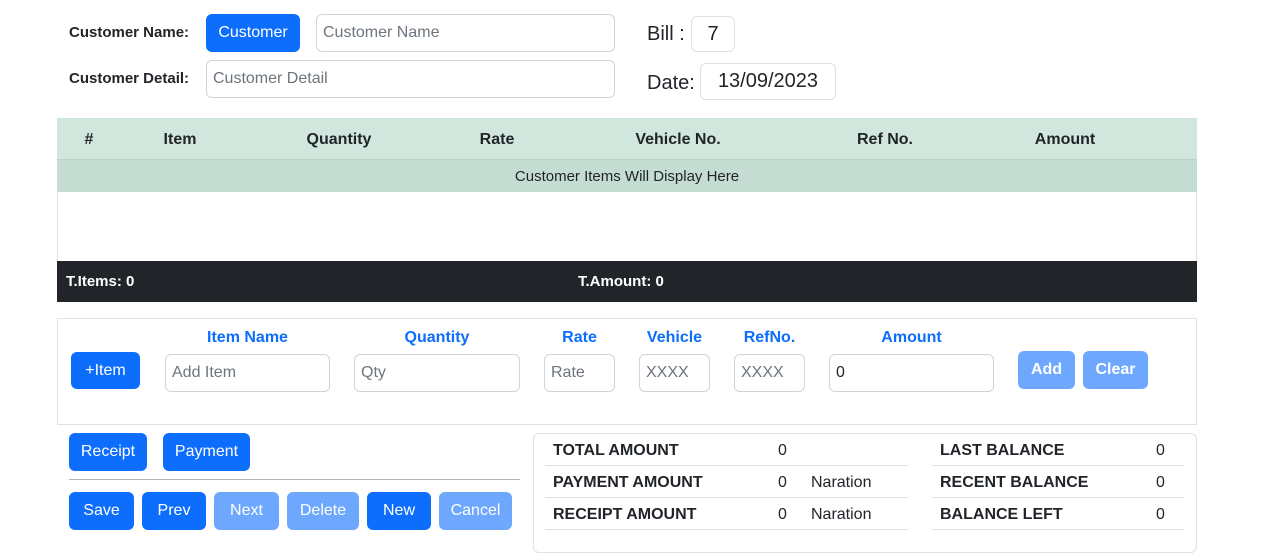 The width and height of the screenshot is (1266, 553). Describe the element at coordinates (497, 139) in the screenshot. I see `col-header-rate: Rate` at that location.